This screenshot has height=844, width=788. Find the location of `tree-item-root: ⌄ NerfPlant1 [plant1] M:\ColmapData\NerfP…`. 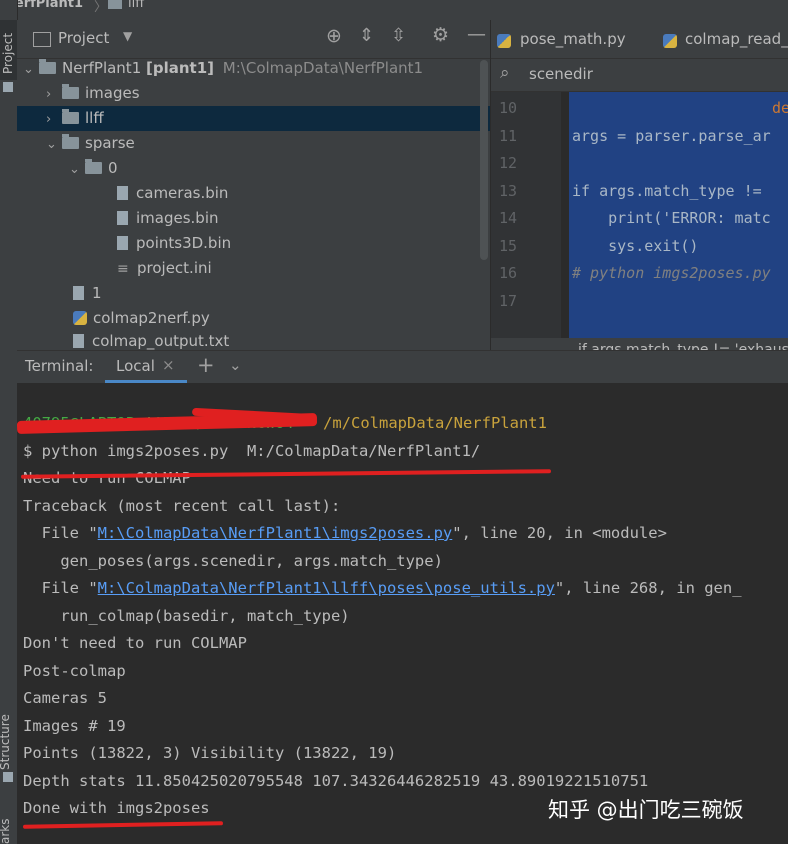

tree-item-root: ⌄ NerfPlant1 [plant1] M:\ColmapData\NerfP… is located at coordinates (223, 68).